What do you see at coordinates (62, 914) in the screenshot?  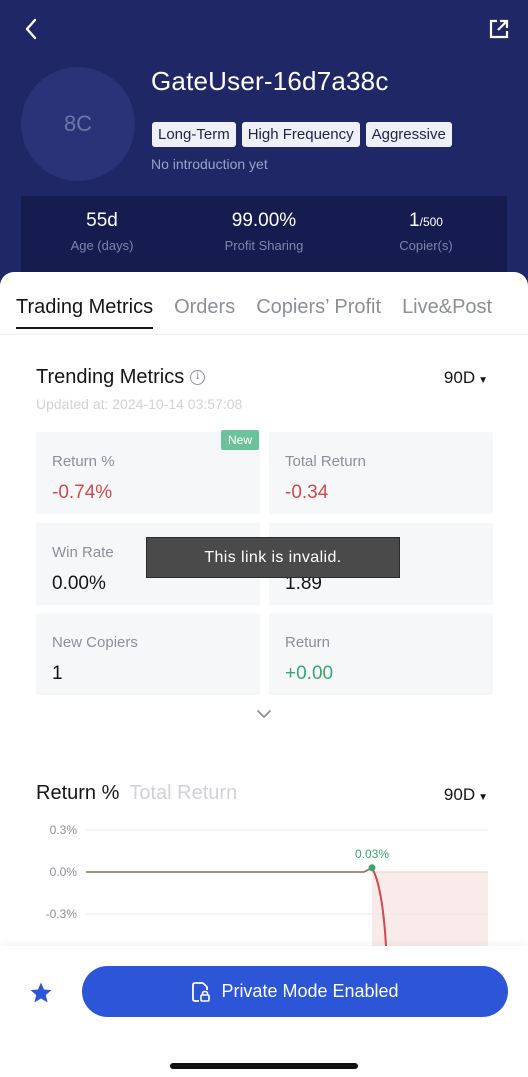 I see `y-tick-label: -0.3%` at bounding box center [62, 914].